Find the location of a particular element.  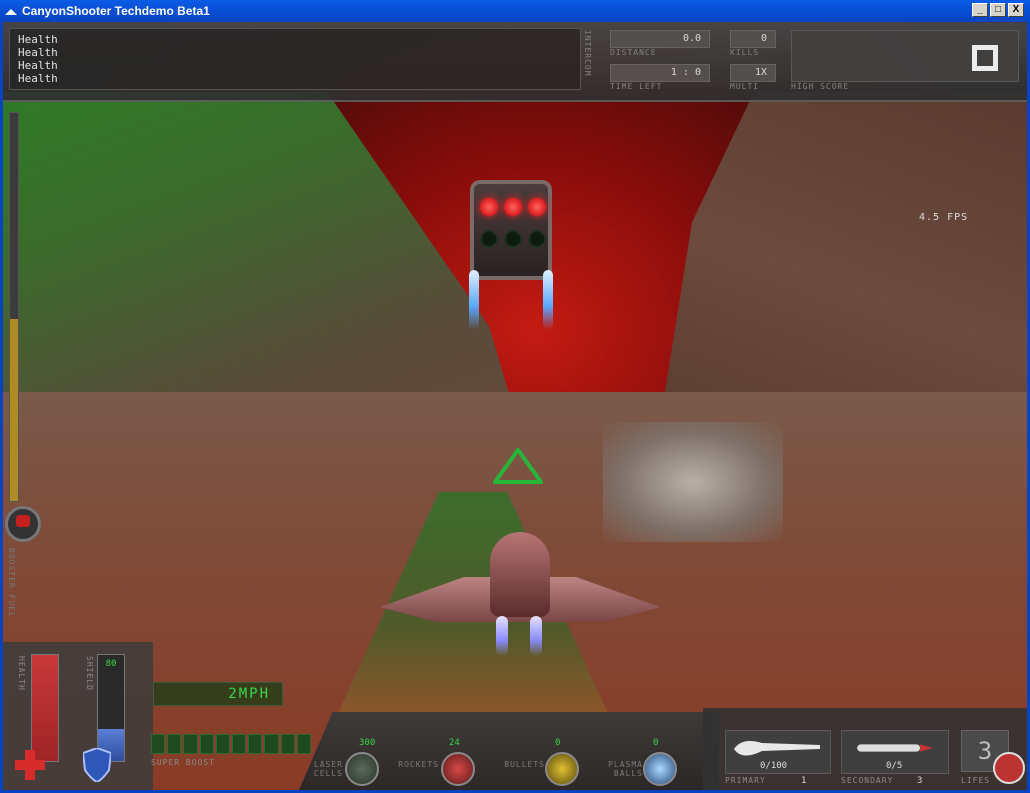

high-score-panel is located at coordinates (905, 56).